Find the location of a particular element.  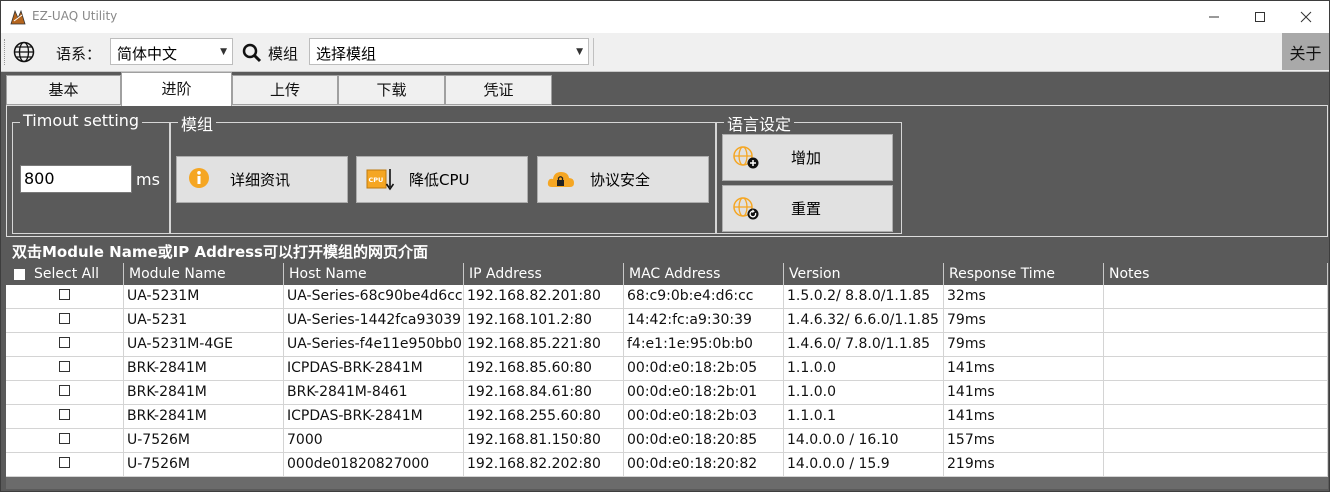

add-language-button: 增加 is located at coordinates (807, 157).